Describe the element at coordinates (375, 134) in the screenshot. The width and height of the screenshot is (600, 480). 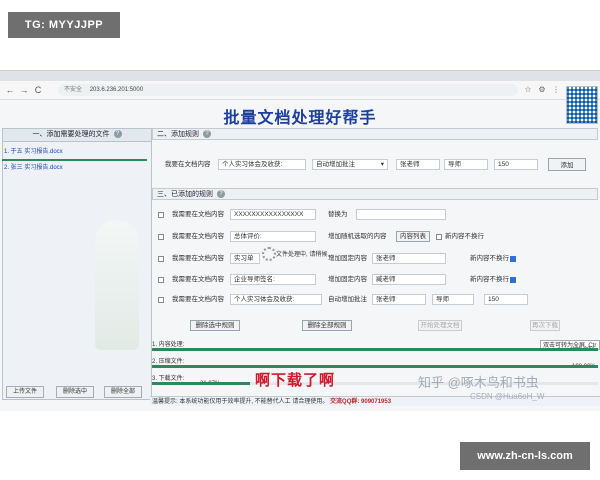
I see `add-rule-header: 二、添加规则?` at that location.